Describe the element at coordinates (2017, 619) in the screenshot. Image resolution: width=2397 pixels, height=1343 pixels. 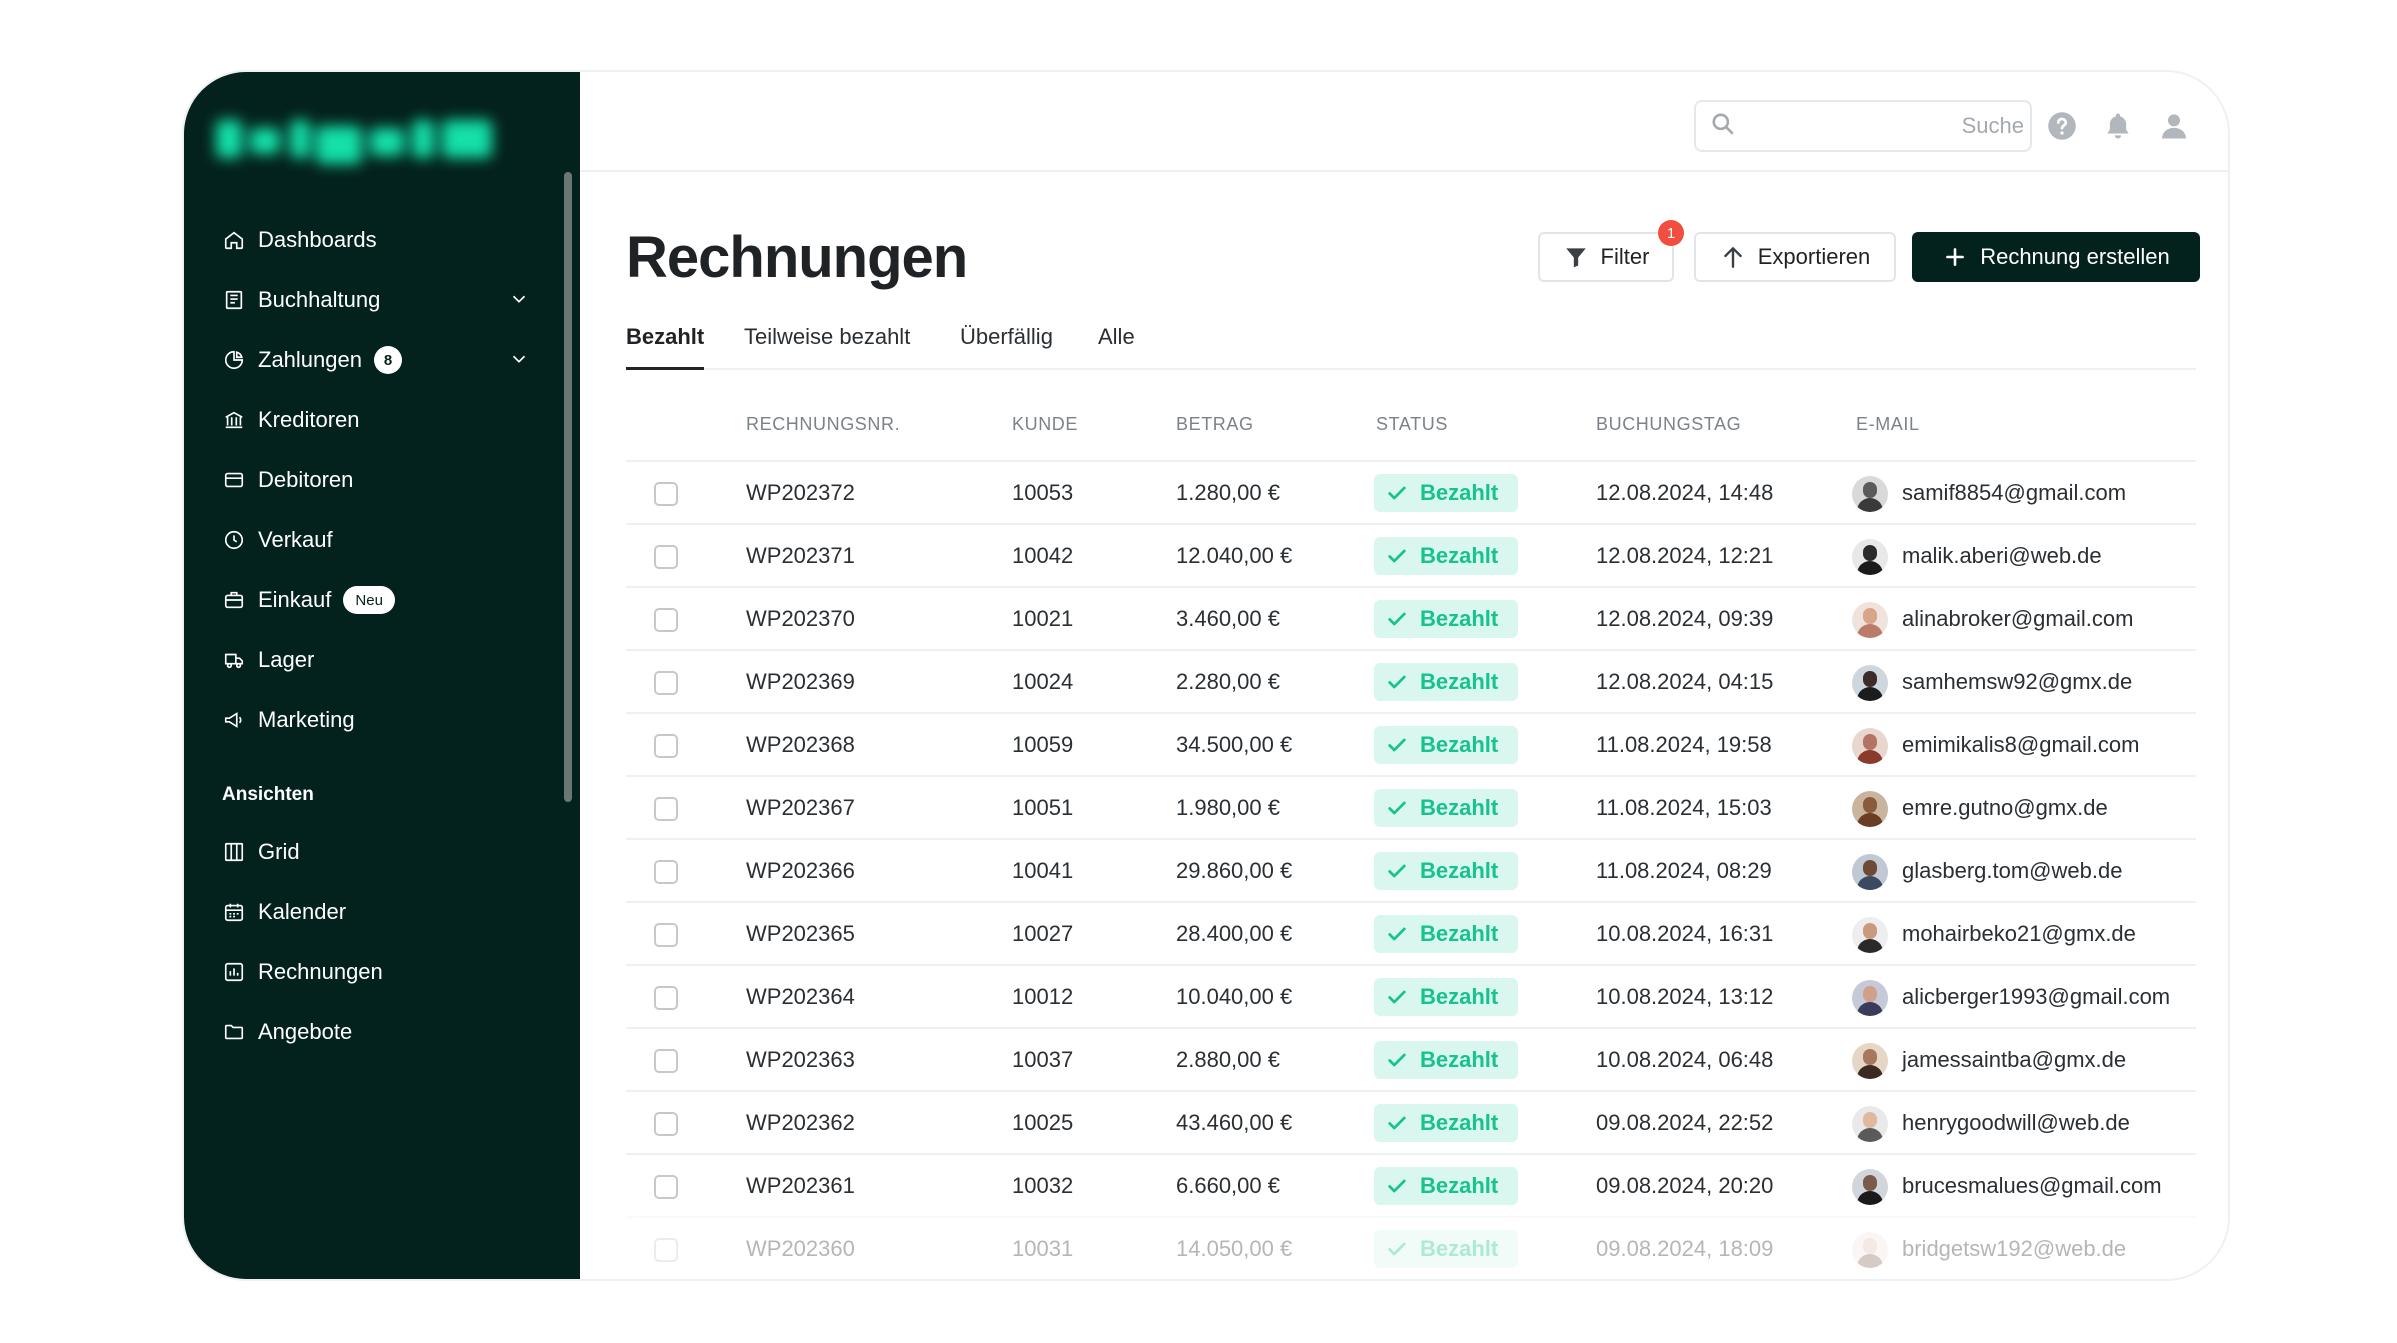
I see `email: alinabroker@gmail.com` at that location.